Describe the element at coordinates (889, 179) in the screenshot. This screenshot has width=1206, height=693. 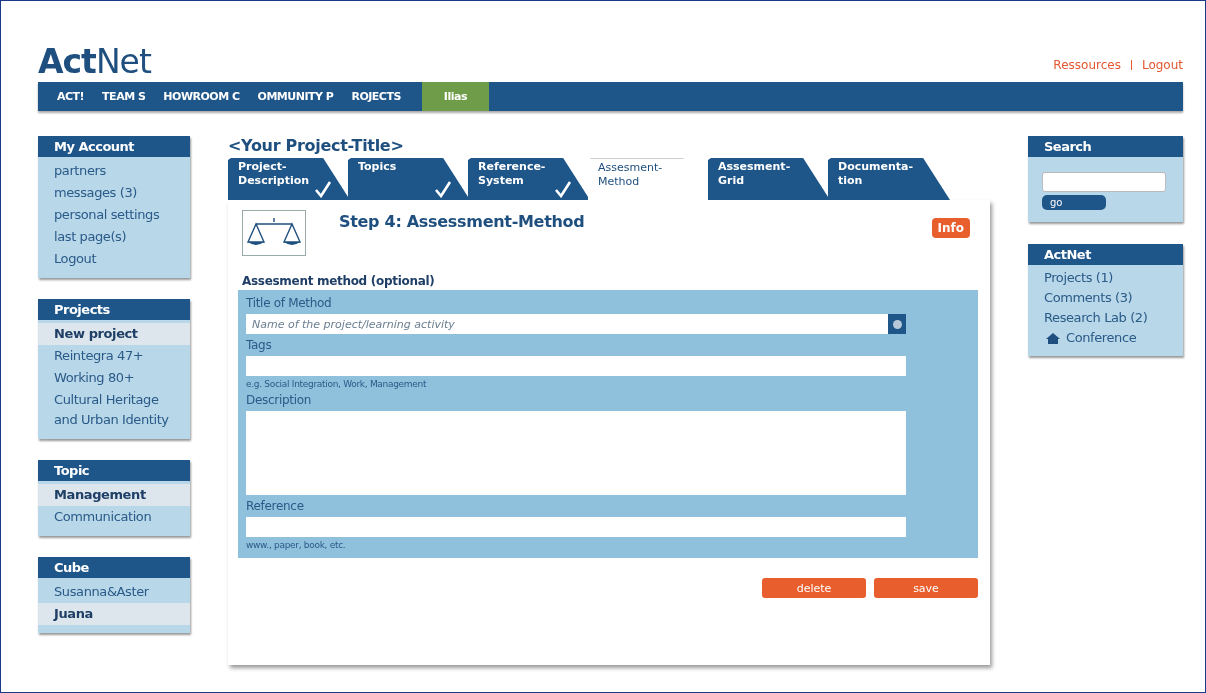
I see `tab: Documenta- tion` at that location.